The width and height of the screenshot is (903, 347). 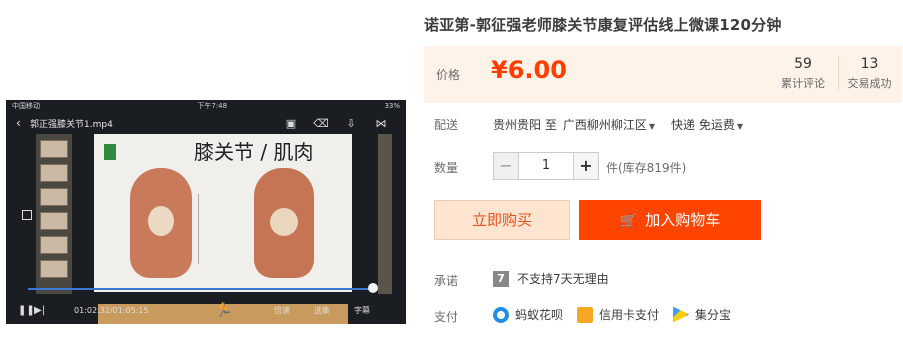 What do you see at coordinates (27, 215) in the screenshot?
I see `lock-icon` at bounding box center [27, 215].